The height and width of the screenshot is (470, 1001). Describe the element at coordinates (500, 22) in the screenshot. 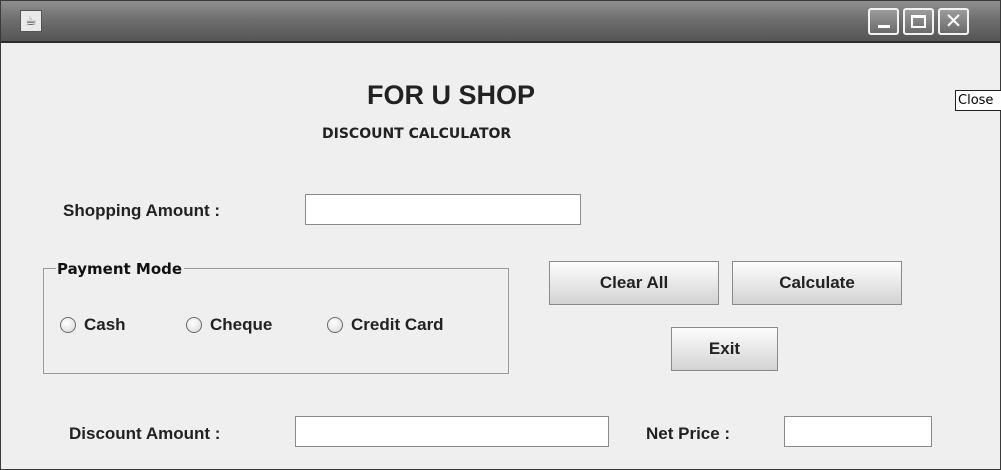

I see `title-bar: ☕ ✕` at that location.